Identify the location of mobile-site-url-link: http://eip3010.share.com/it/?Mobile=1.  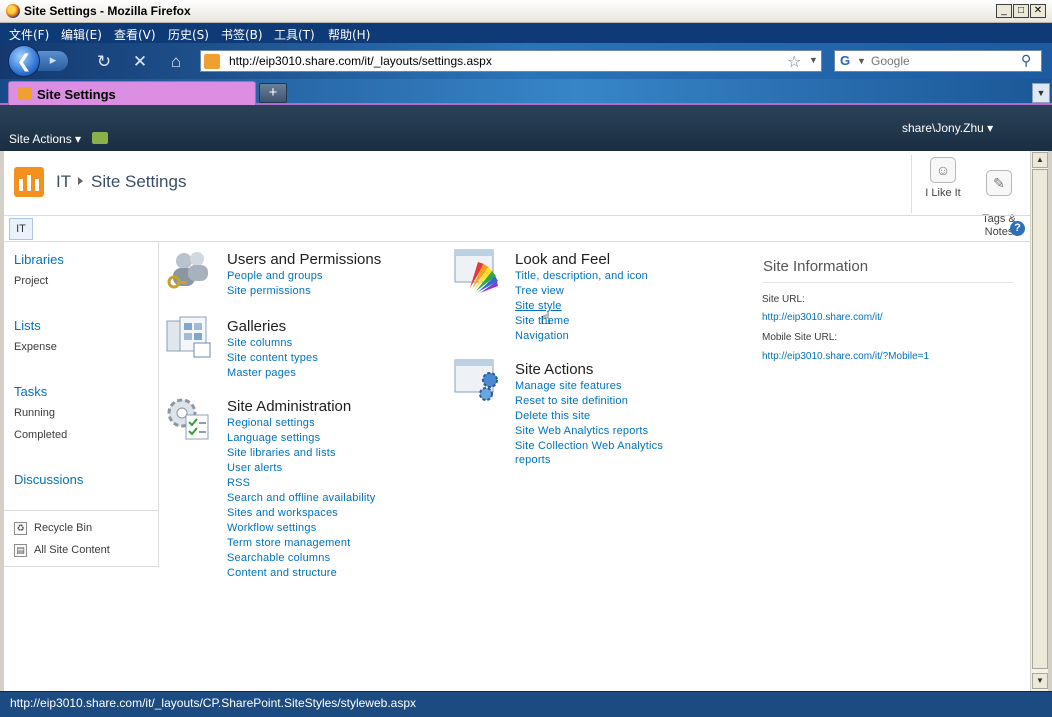
(845, 356).